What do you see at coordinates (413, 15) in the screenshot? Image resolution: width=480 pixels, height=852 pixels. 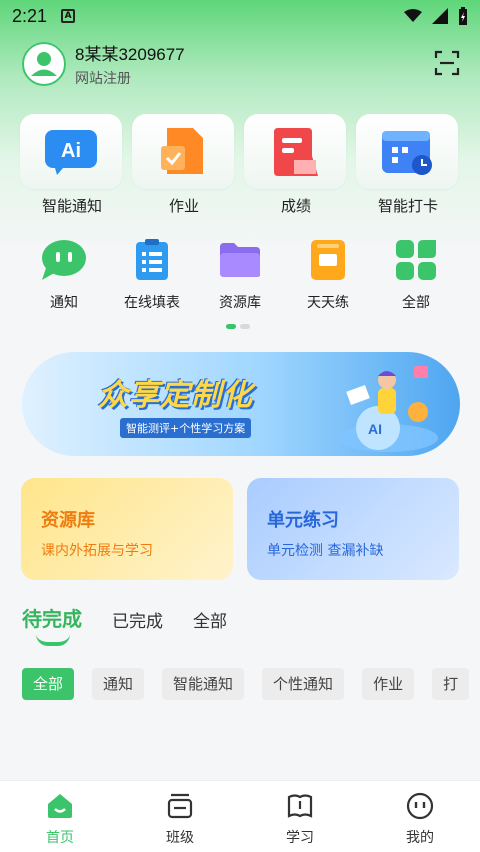 I see `wifi-icon` at bounding box center [413, 15].